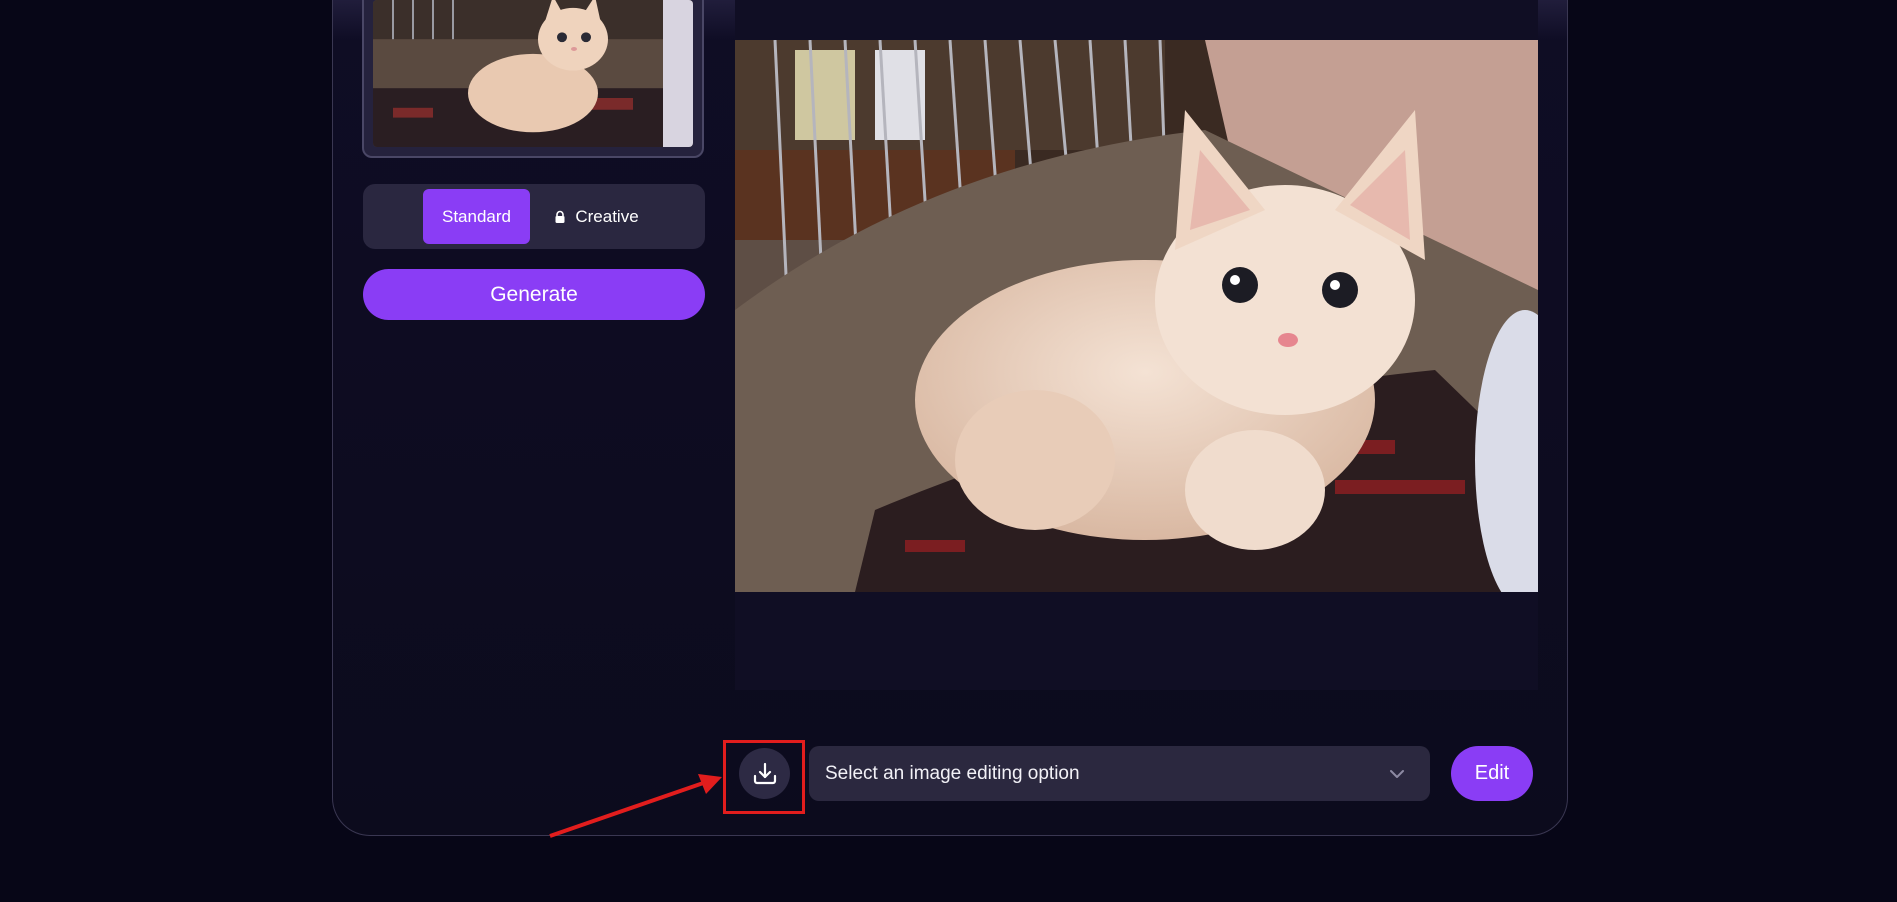 This screenshot has height=902, width=1897. I want to click on mode-toggle: Standard Creative, so click(534, 216).